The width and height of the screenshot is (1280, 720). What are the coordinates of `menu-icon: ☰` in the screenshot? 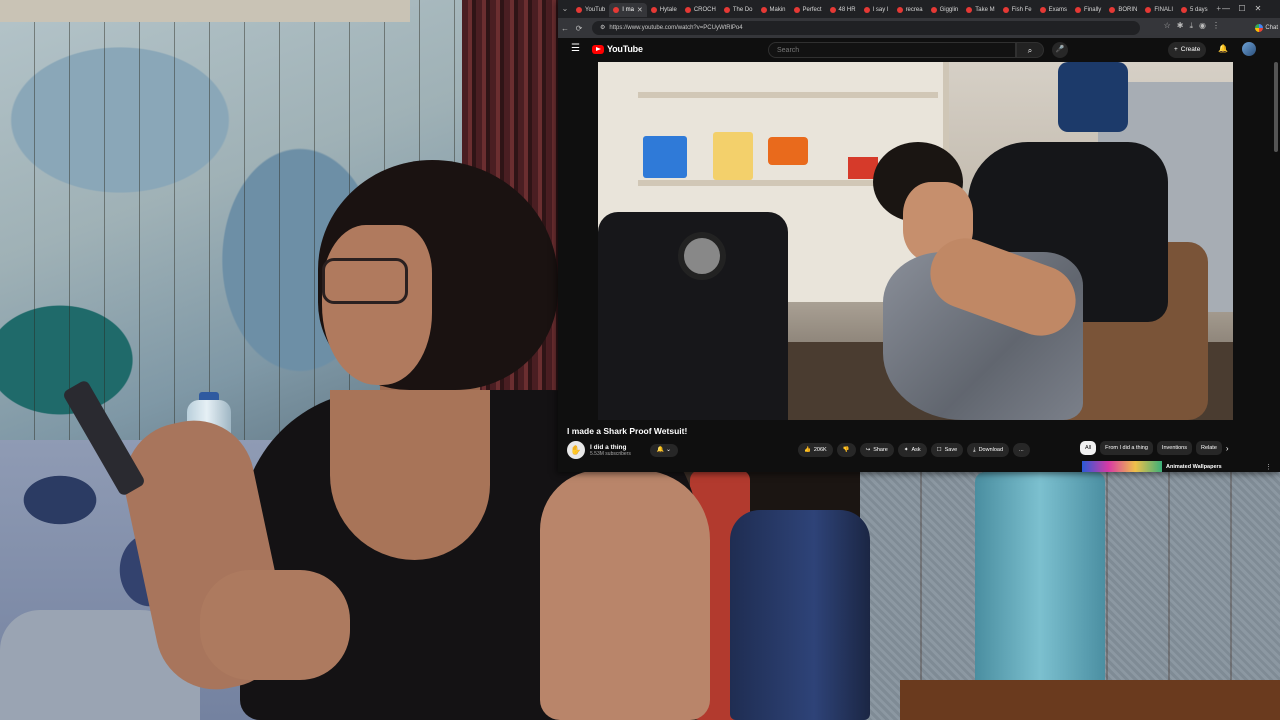 It's located at (575, 48).